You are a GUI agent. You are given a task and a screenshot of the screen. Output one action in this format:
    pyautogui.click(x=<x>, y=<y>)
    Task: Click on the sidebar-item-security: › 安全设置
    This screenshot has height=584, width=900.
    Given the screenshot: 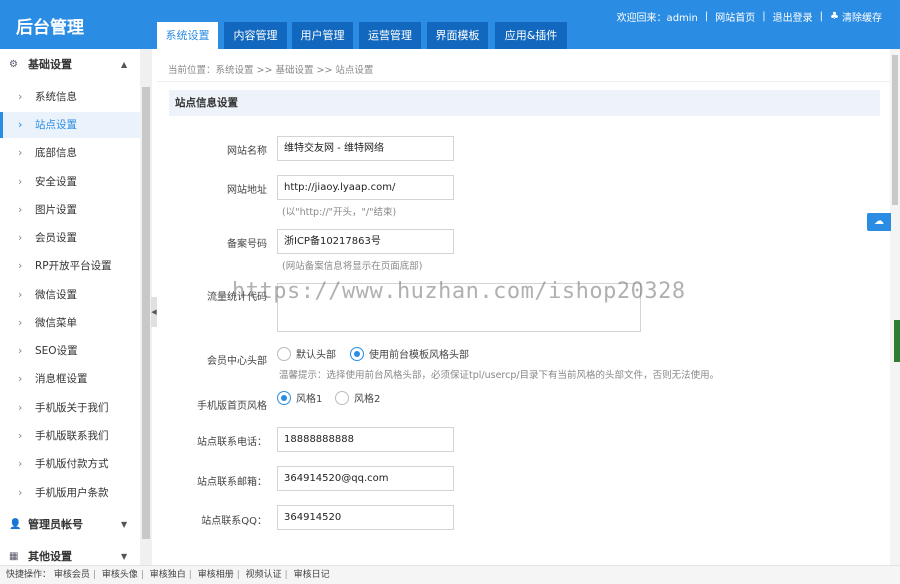 What is the action you would take?
    pyautogui.click(x=70, y=182)
    